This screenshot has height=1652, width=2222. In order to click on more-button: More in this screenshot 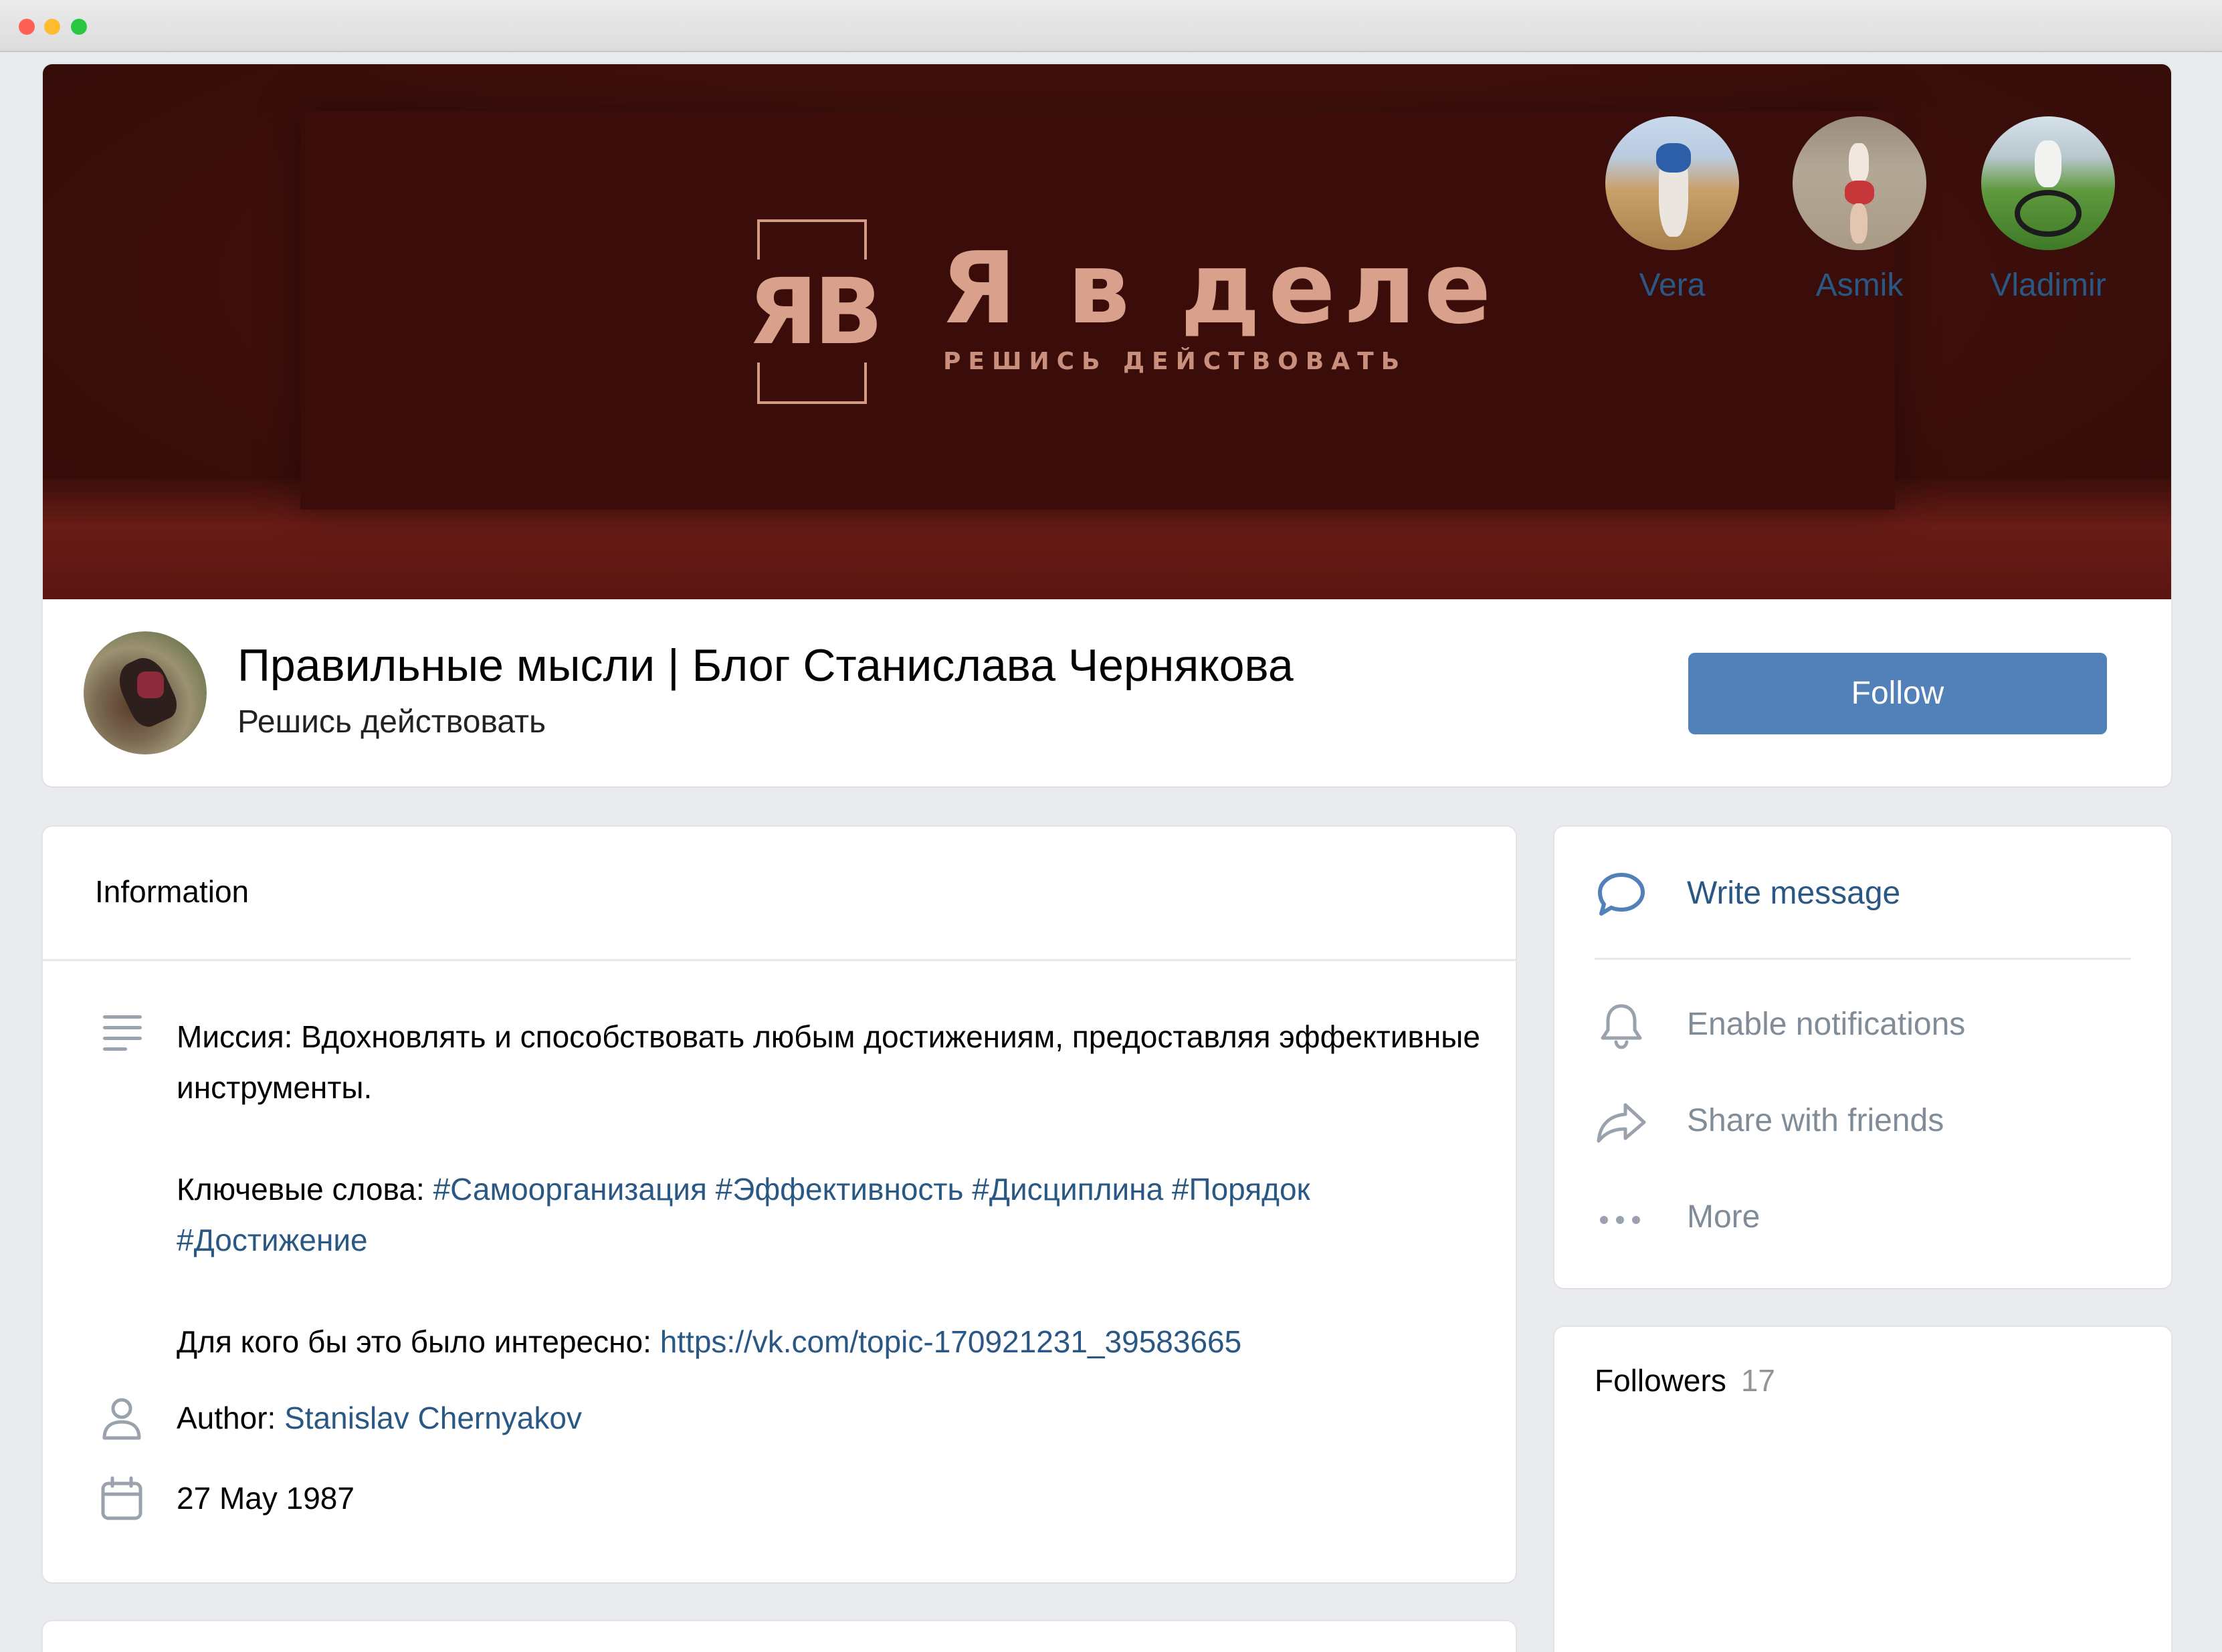, I will do `click(1875, 1217)`.